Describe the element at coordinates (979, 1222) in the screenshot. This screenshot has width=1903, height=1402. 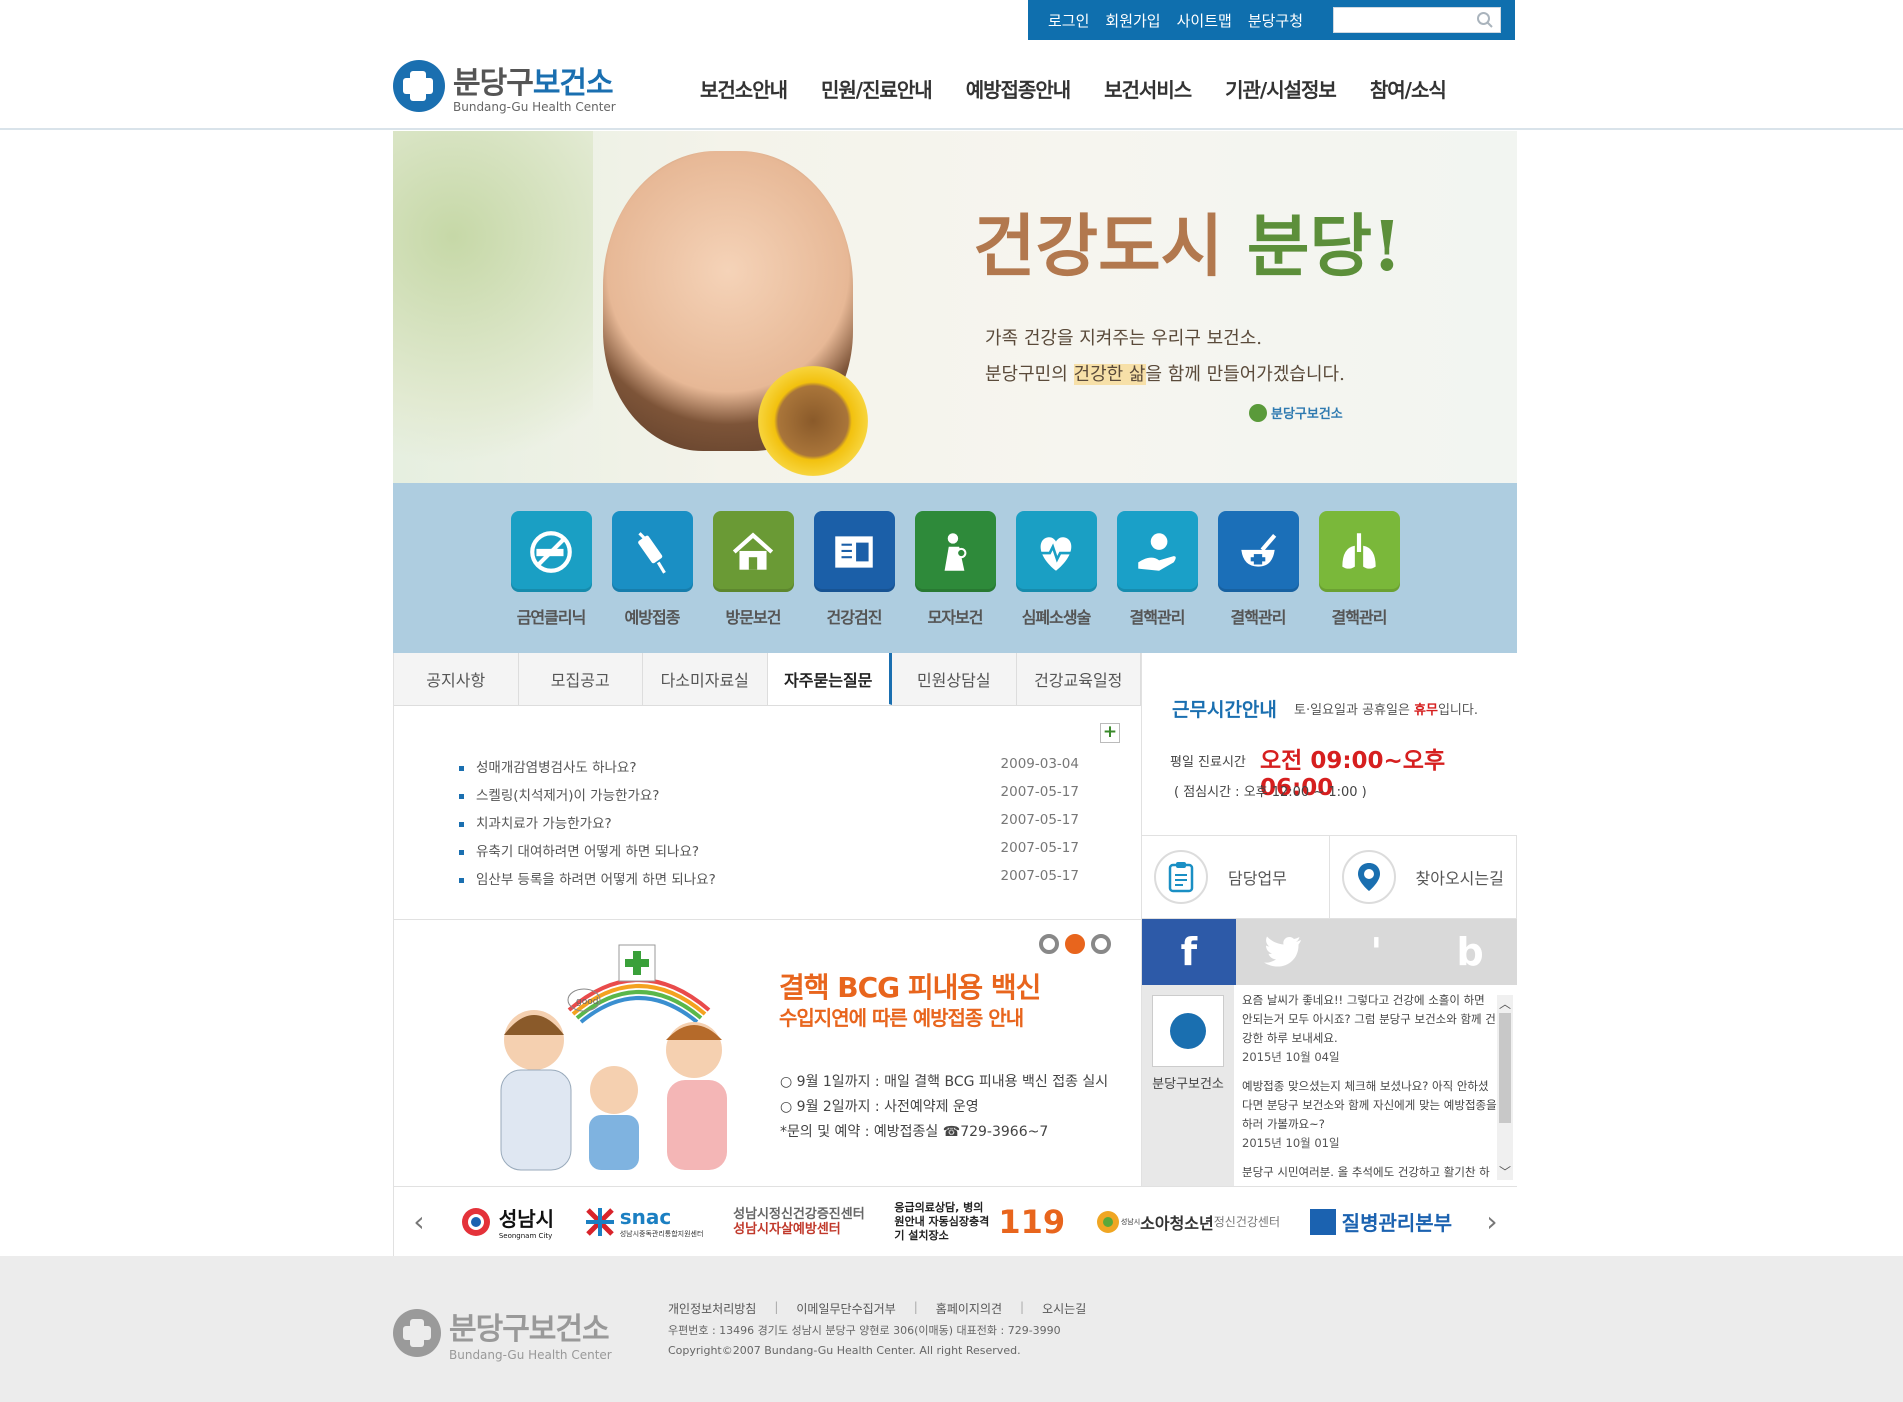
I see `partner-119: 응급의료상담, 병의원안내 자동심장충격기 설치장소 119` at that location.